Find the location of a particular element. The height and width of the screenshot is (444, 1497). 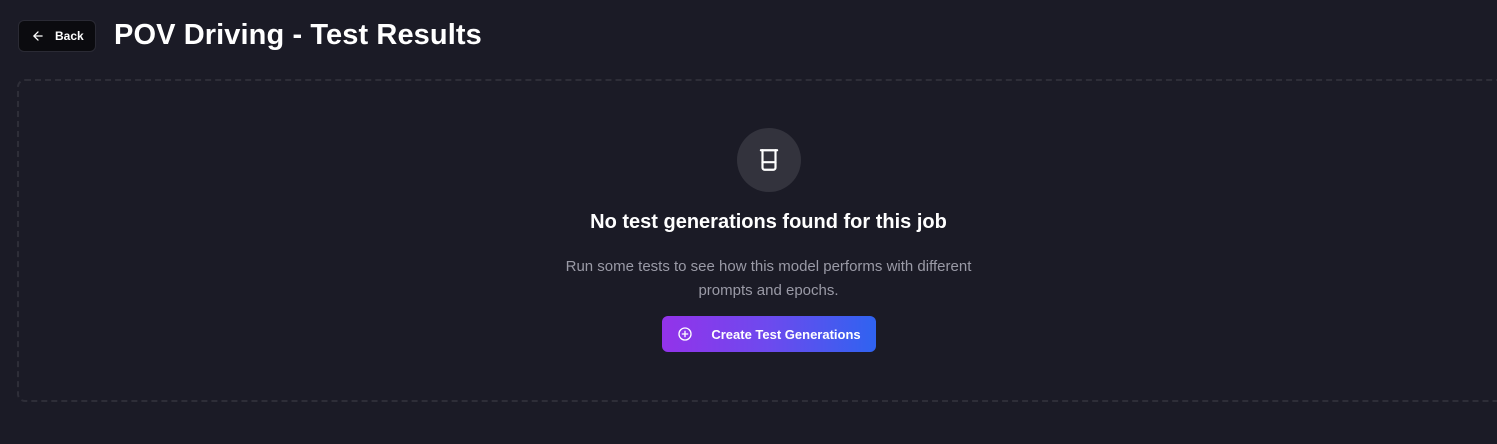

create-test-generations-button: Create Test Generations is located at coordinates (769, 334).